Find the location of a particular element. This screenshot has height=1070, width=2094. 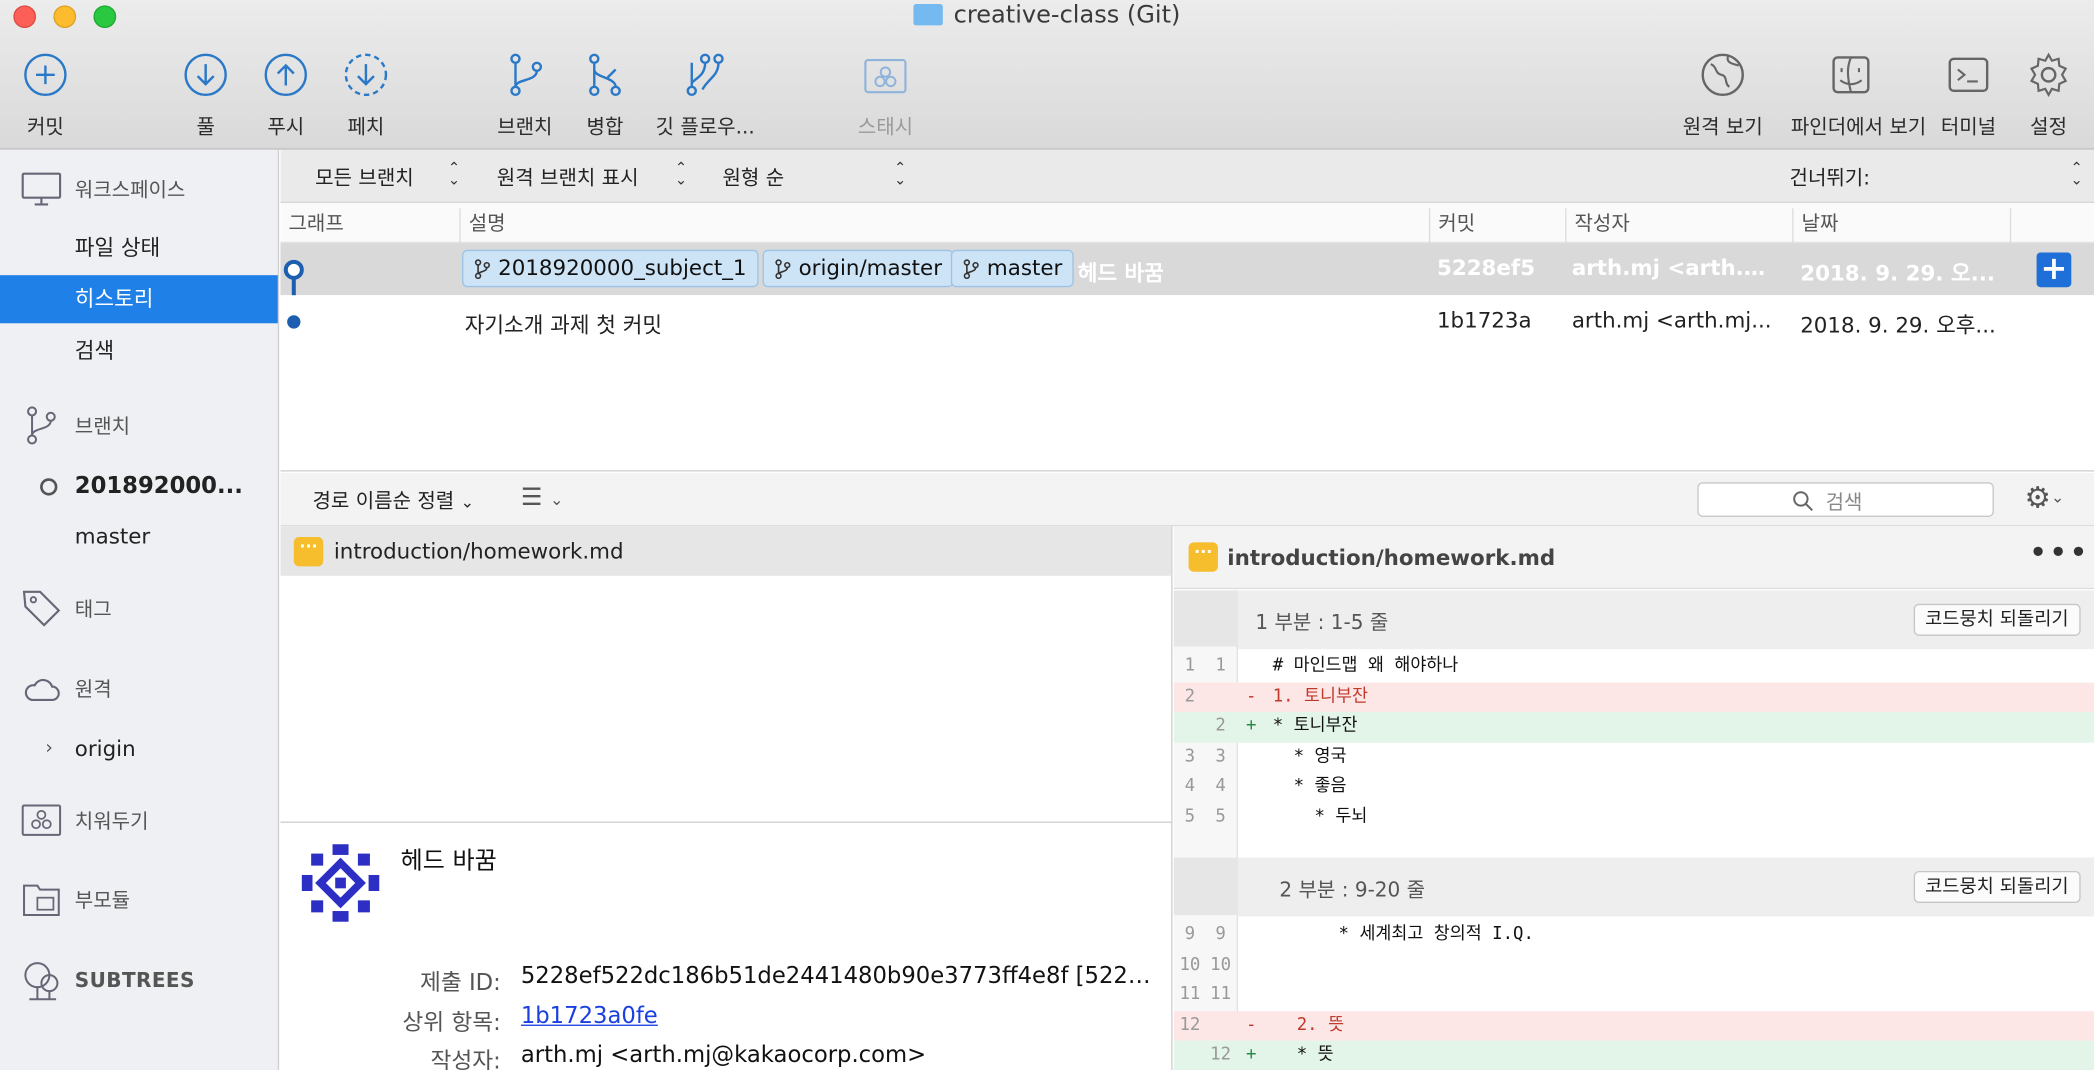

column-date-label: 날짜 is located at coordinates (1820, 223).